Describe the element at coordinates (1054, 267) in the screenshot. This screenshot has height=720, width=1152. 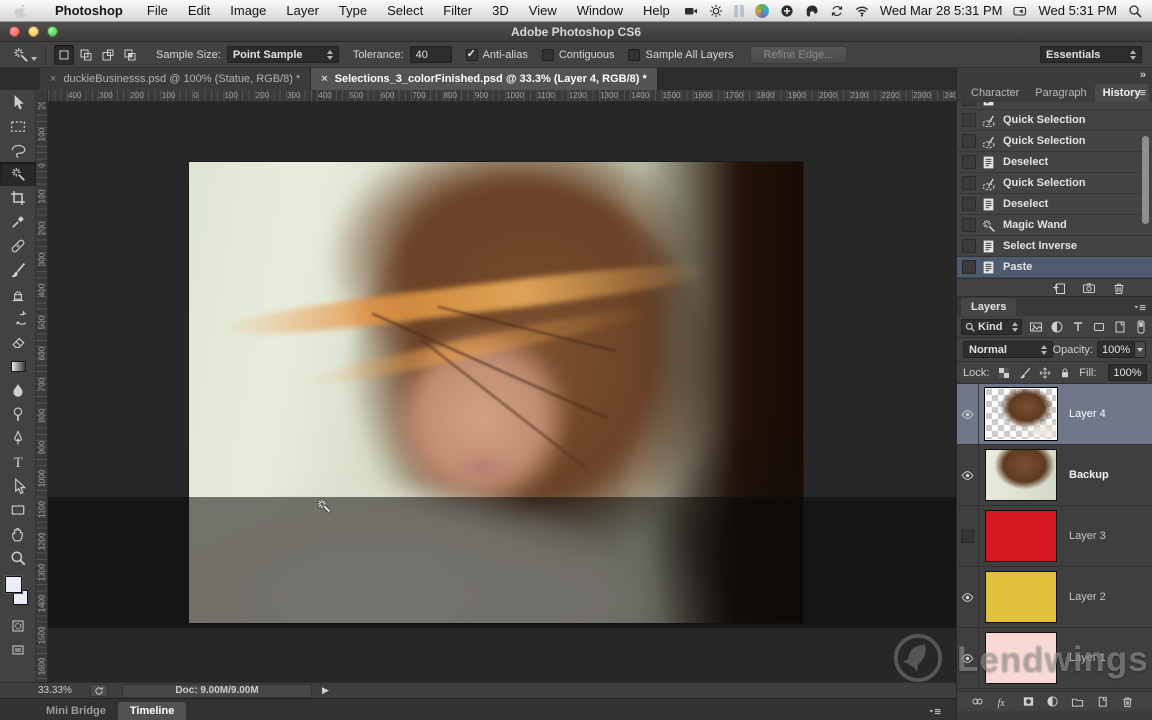
I see `history-state-paste: Paste` at that location.